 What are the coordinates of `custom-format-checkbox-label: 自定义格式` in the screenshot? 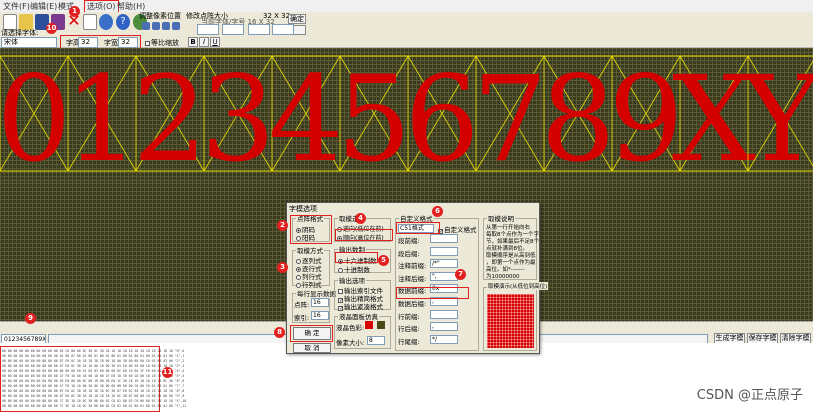 It's located at (460, 230).